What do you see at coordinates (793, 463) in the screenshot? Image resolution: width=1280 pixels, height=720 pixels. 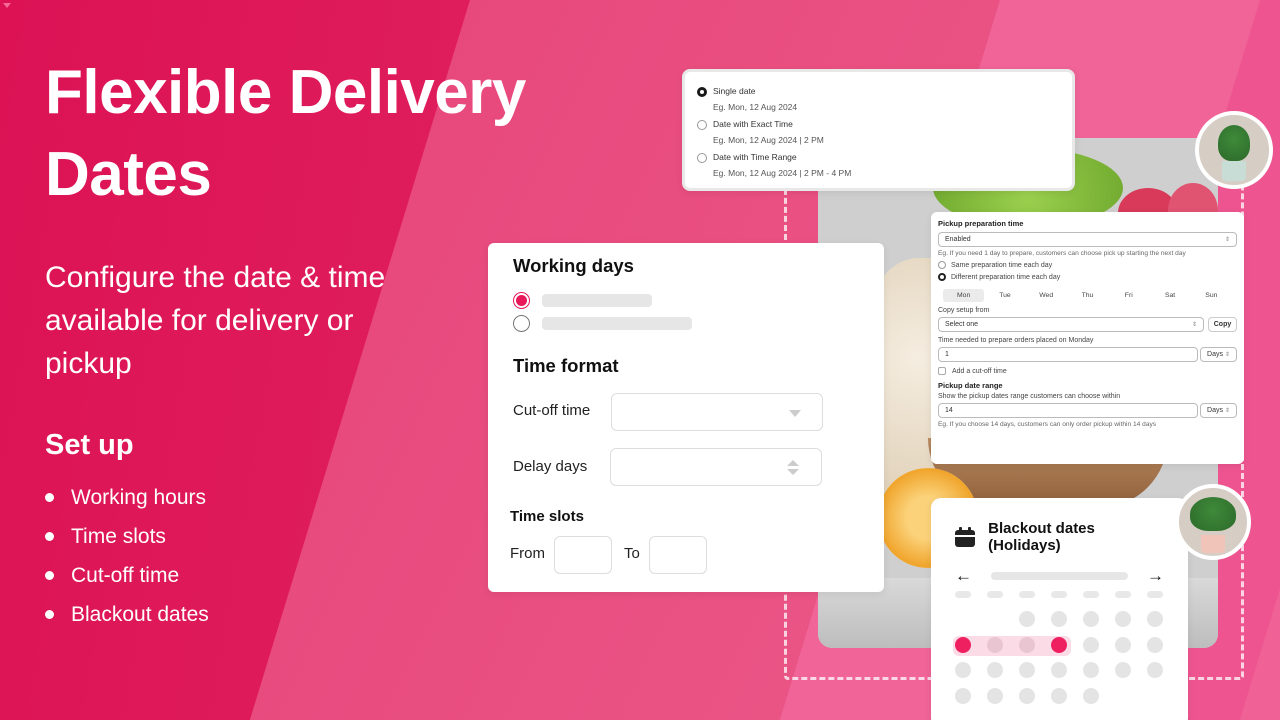 I see `increment-icon` at bounding box center [793, 463].